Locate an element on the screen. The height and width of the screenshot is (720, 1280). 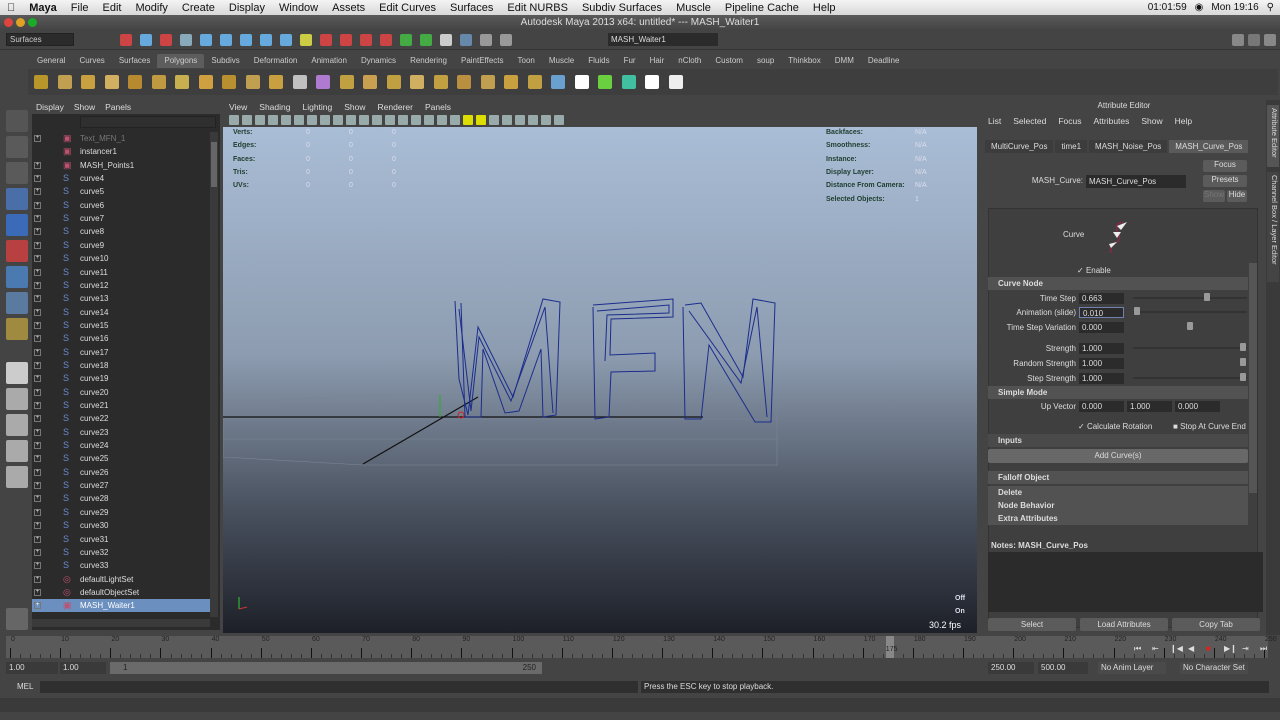
wifi-icon: ◉ is located at coordinates (1199, 7).